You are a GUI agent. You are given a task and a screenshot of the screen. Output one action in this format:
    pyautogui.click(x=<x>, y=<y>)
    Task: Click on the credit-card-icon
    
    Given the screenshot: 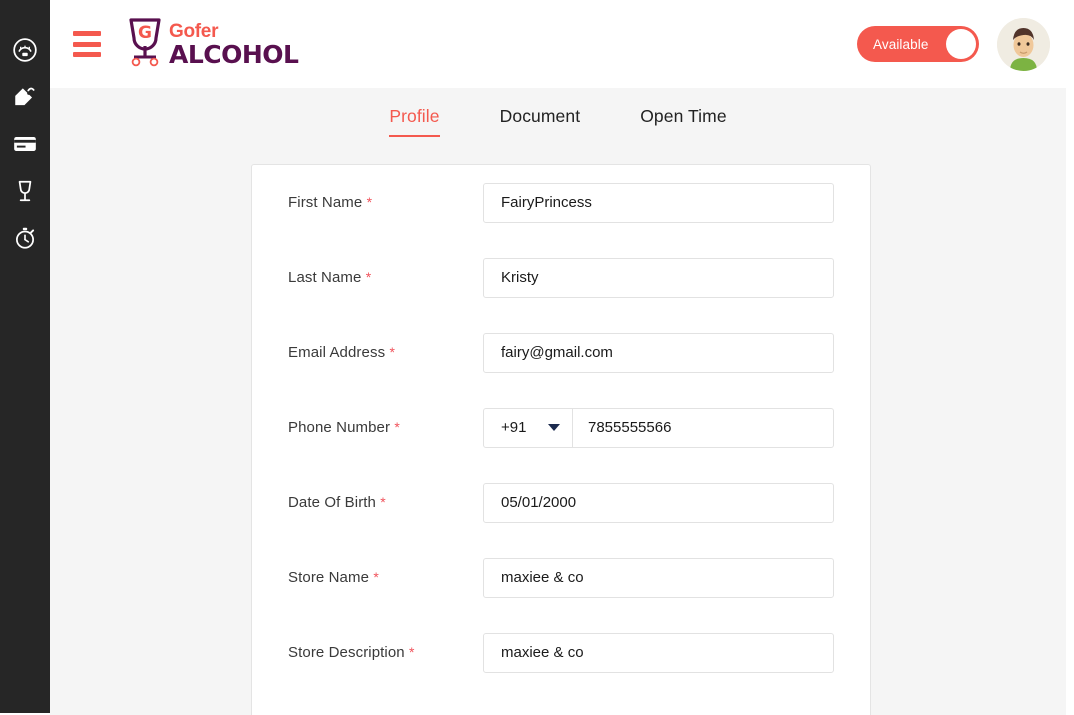 What is the action you would take?
    pyautogui.click(x=25, y=144)
    